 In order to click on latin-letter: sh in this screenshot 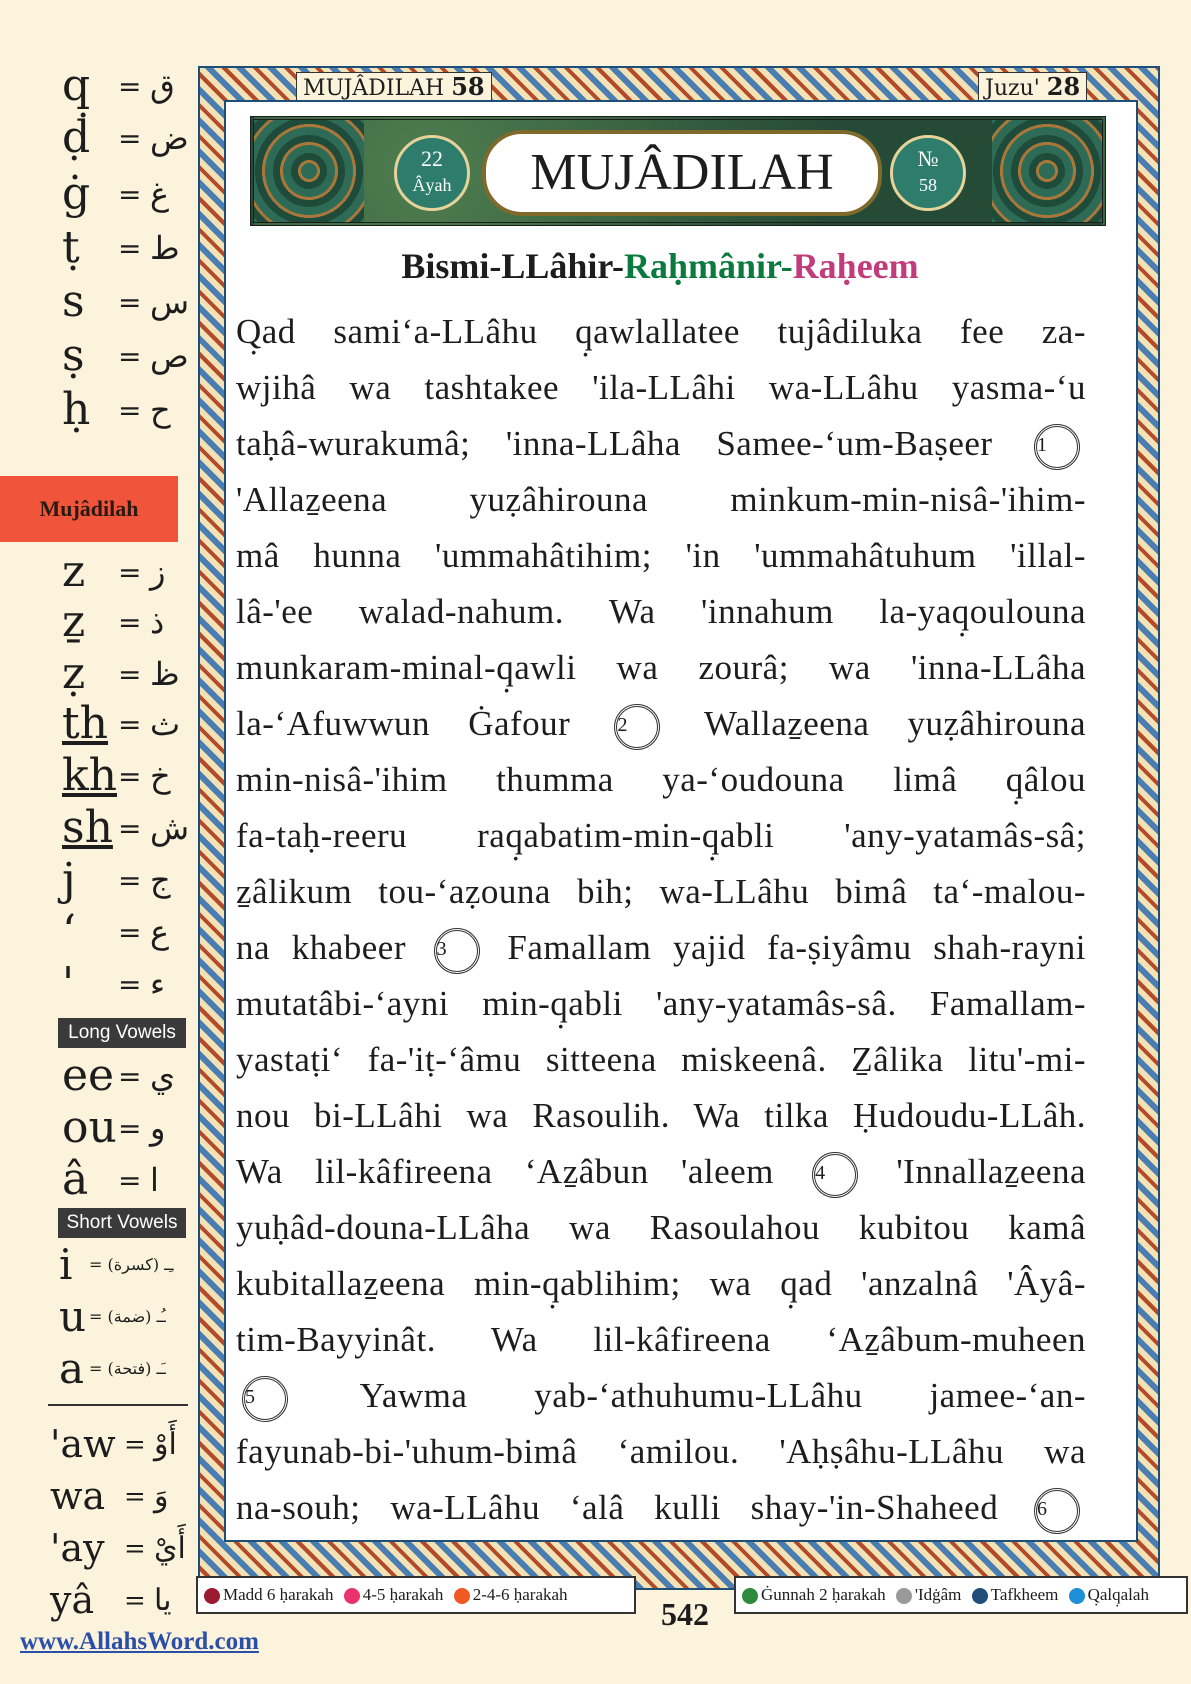, I will do `click(87, 827)`.